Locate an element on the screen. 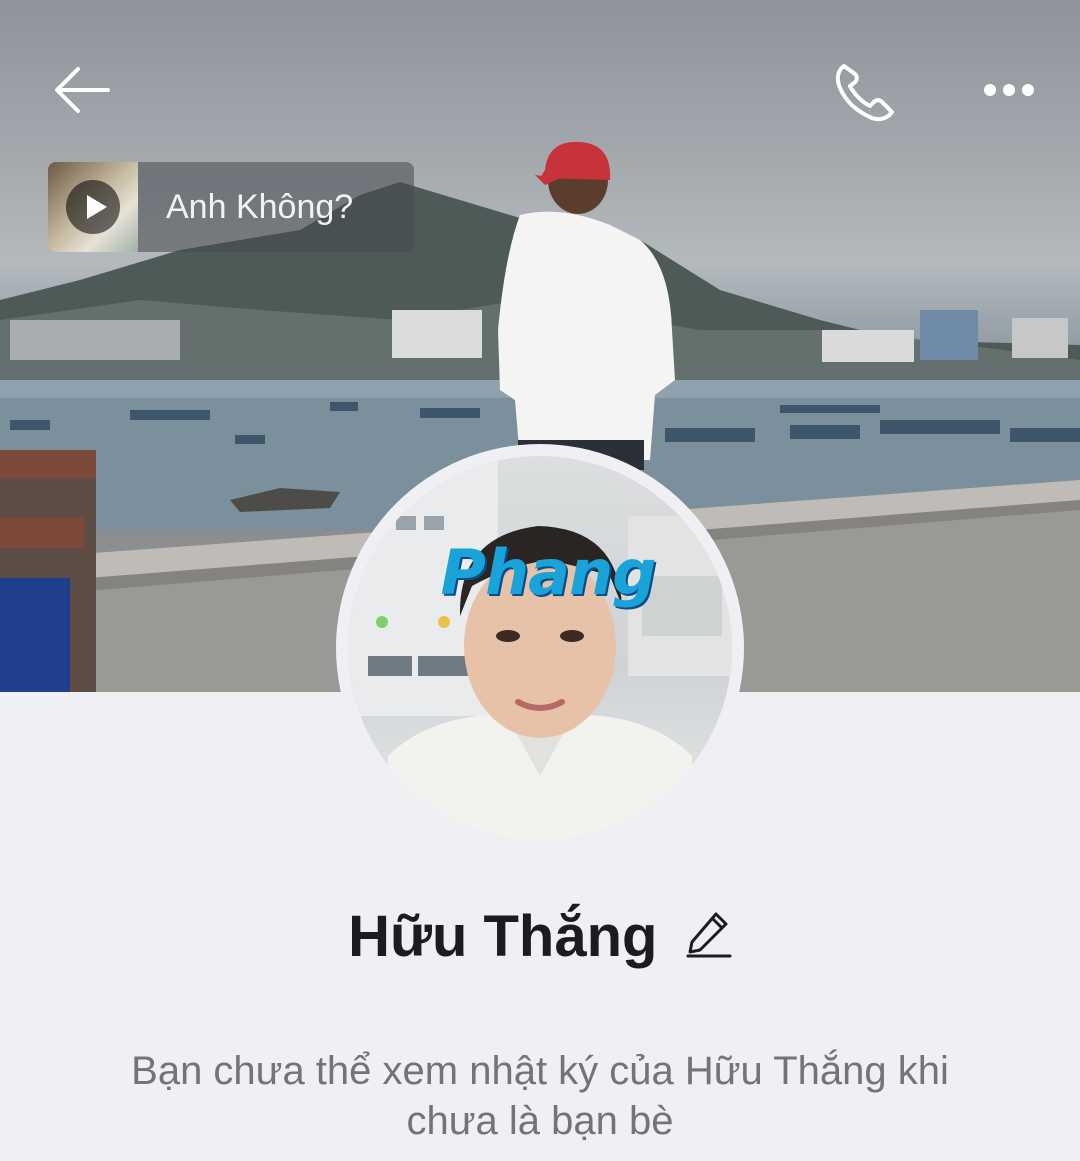  avatar-photo: Phang is located at coordinates (540, 648).